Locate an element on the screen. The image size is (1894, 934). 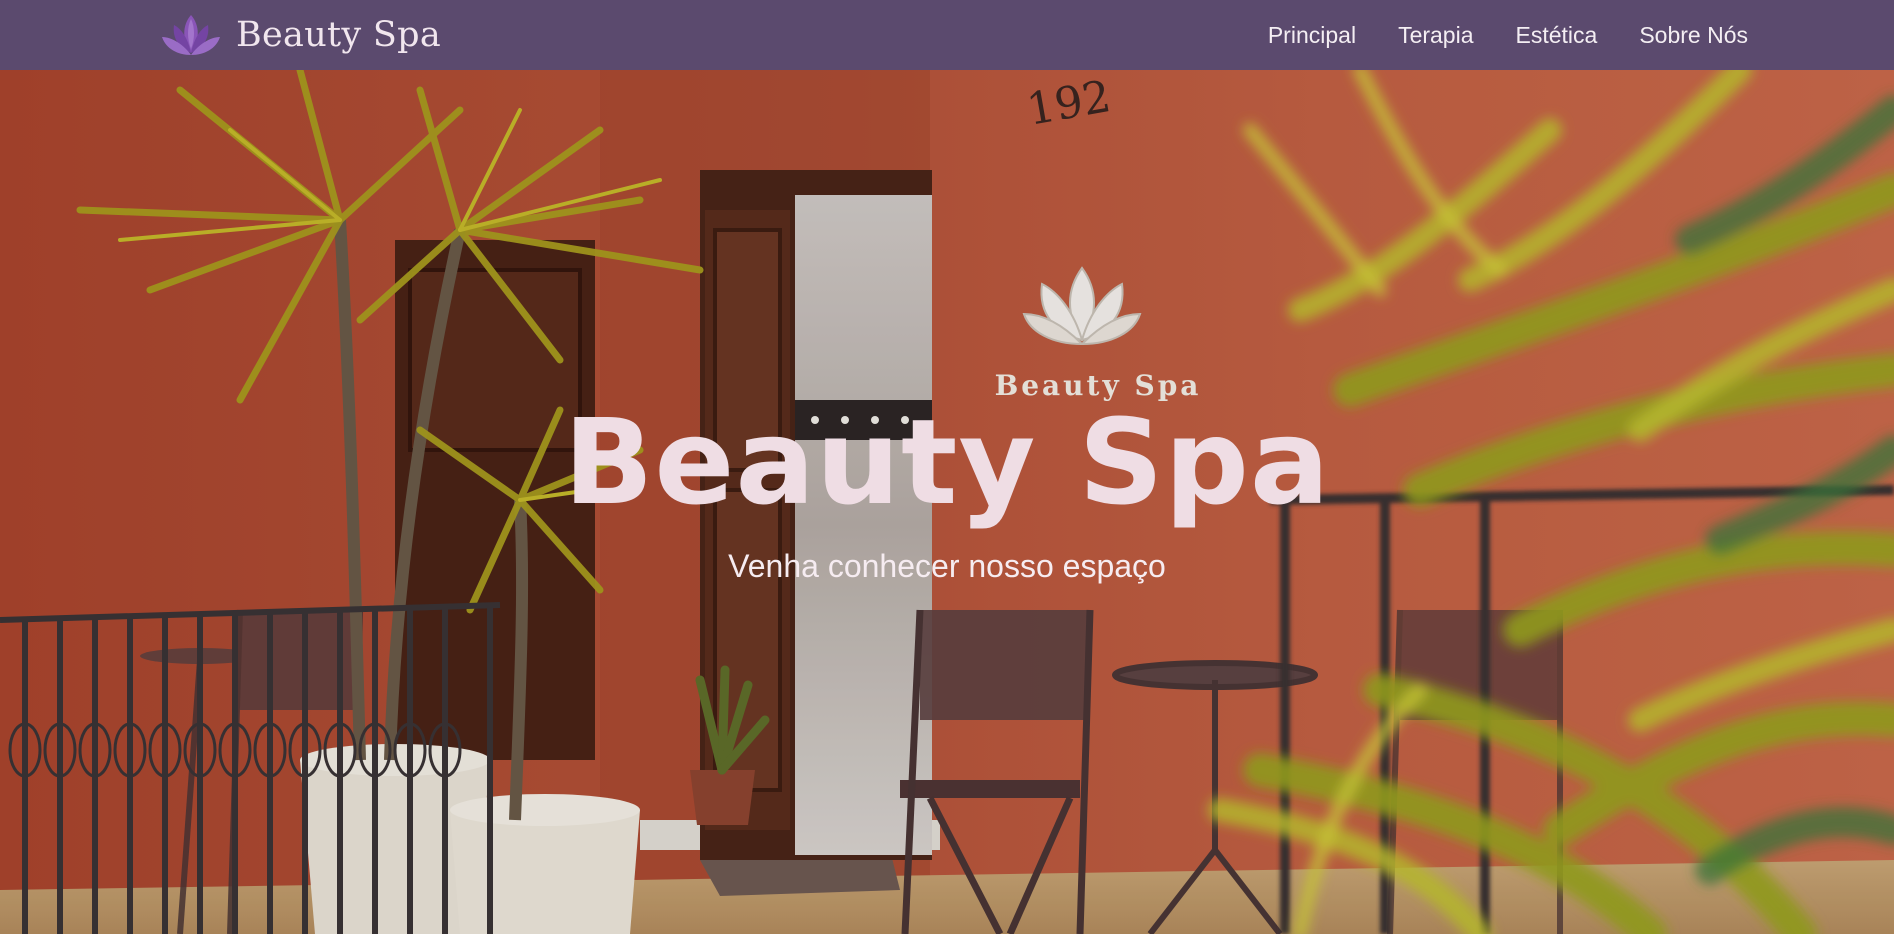
hero-title: Beauty Spa is located at coordinates (947, 462).